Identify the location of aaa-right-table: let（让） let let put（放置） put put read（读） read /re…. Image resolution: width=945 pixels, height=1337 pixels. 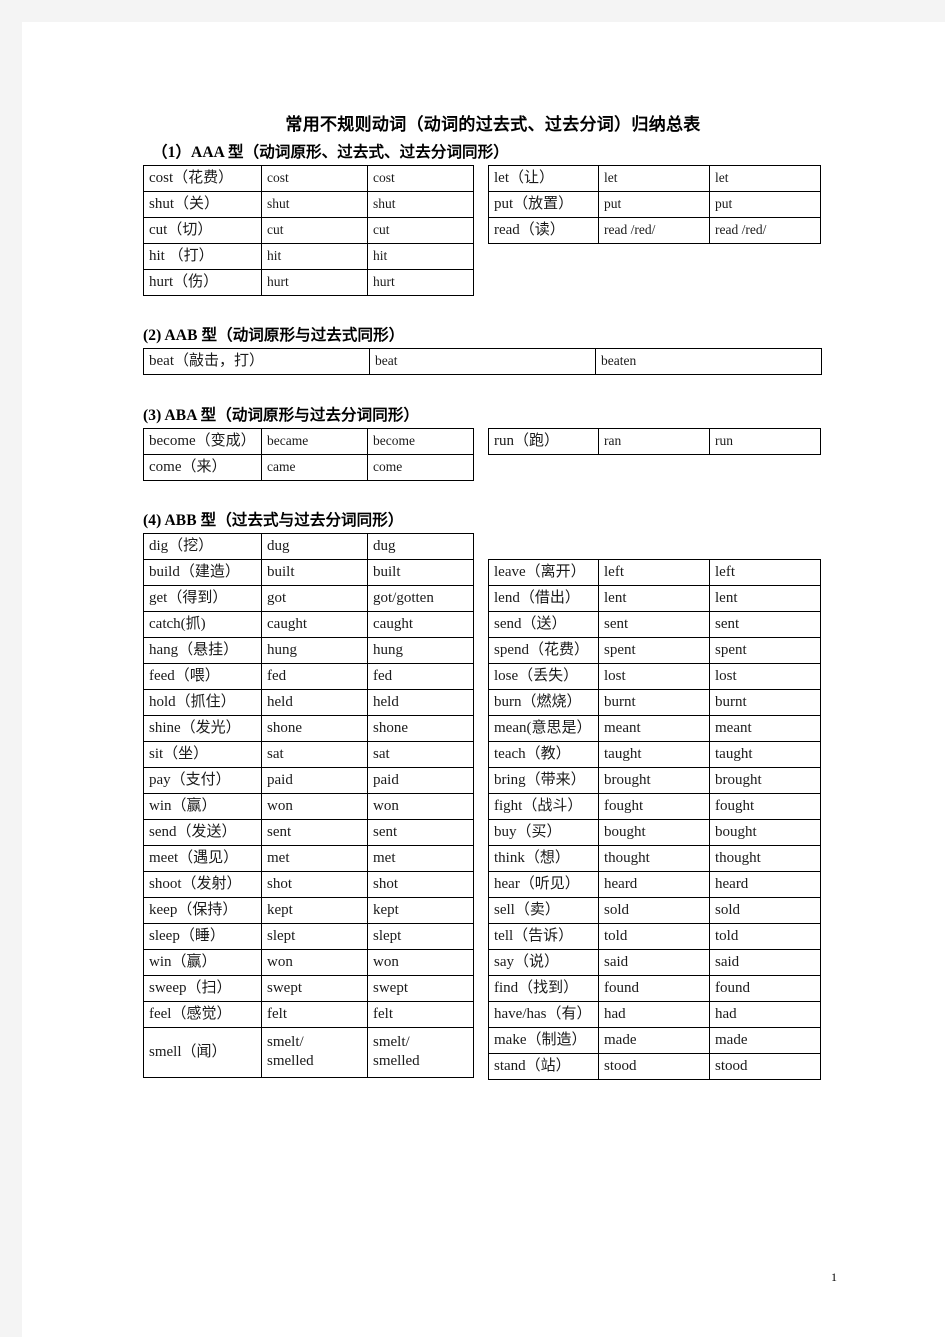
(654, 204).